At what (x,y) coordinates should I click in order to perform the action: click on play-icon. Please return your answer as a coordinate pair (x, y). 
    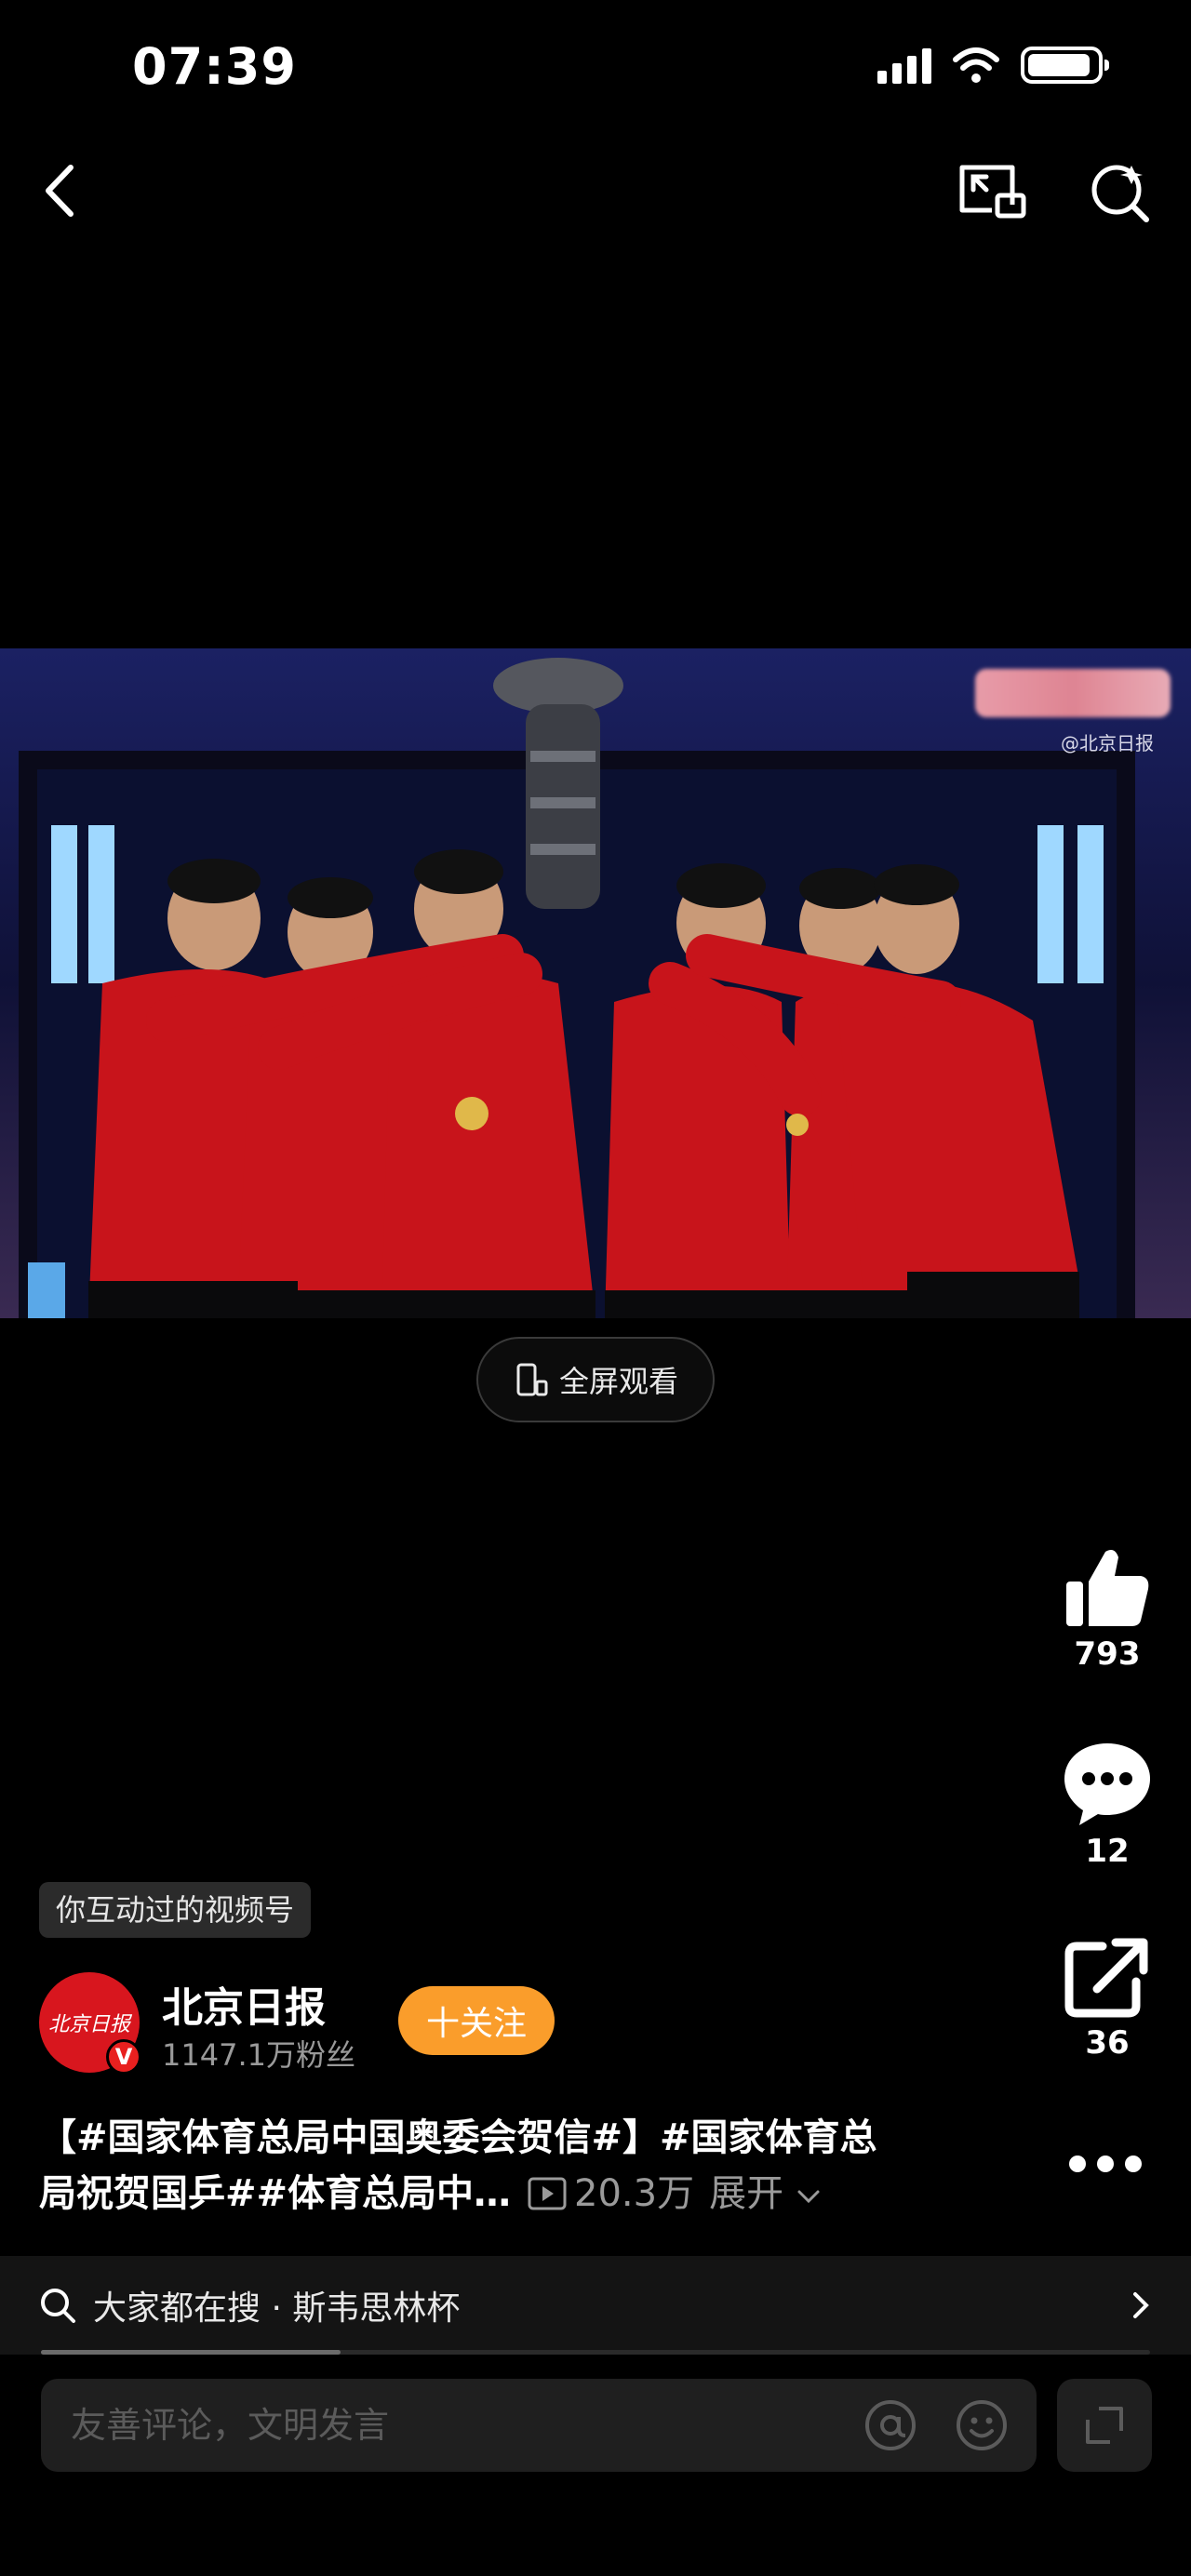
    Looking at the image, I should click on (547, 2193).